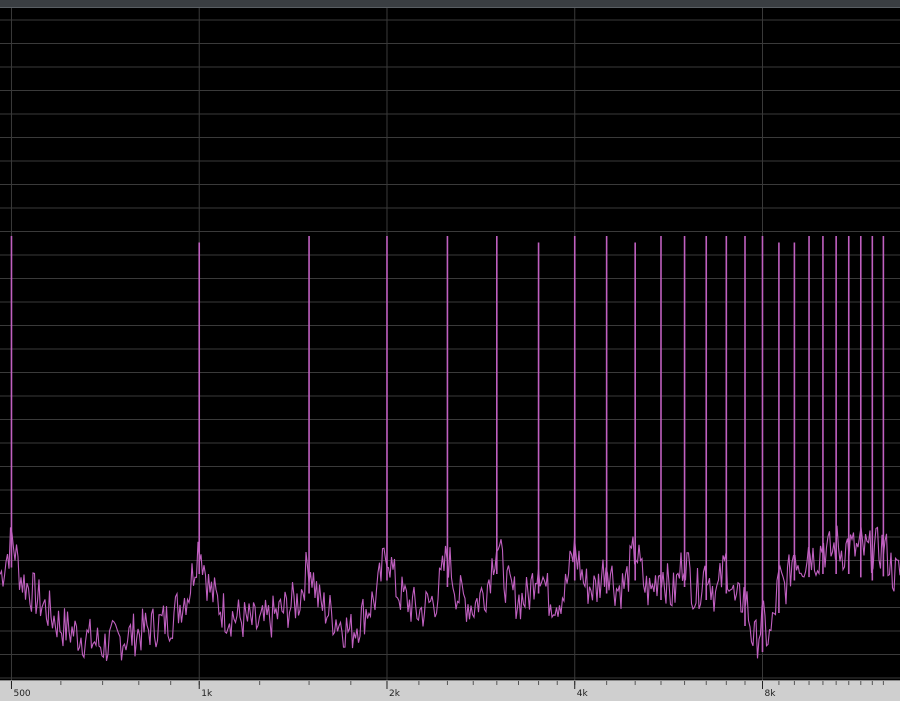  I want to click on frequency-axis: 500 1k 2k 4k 8k, so click(447, 690).